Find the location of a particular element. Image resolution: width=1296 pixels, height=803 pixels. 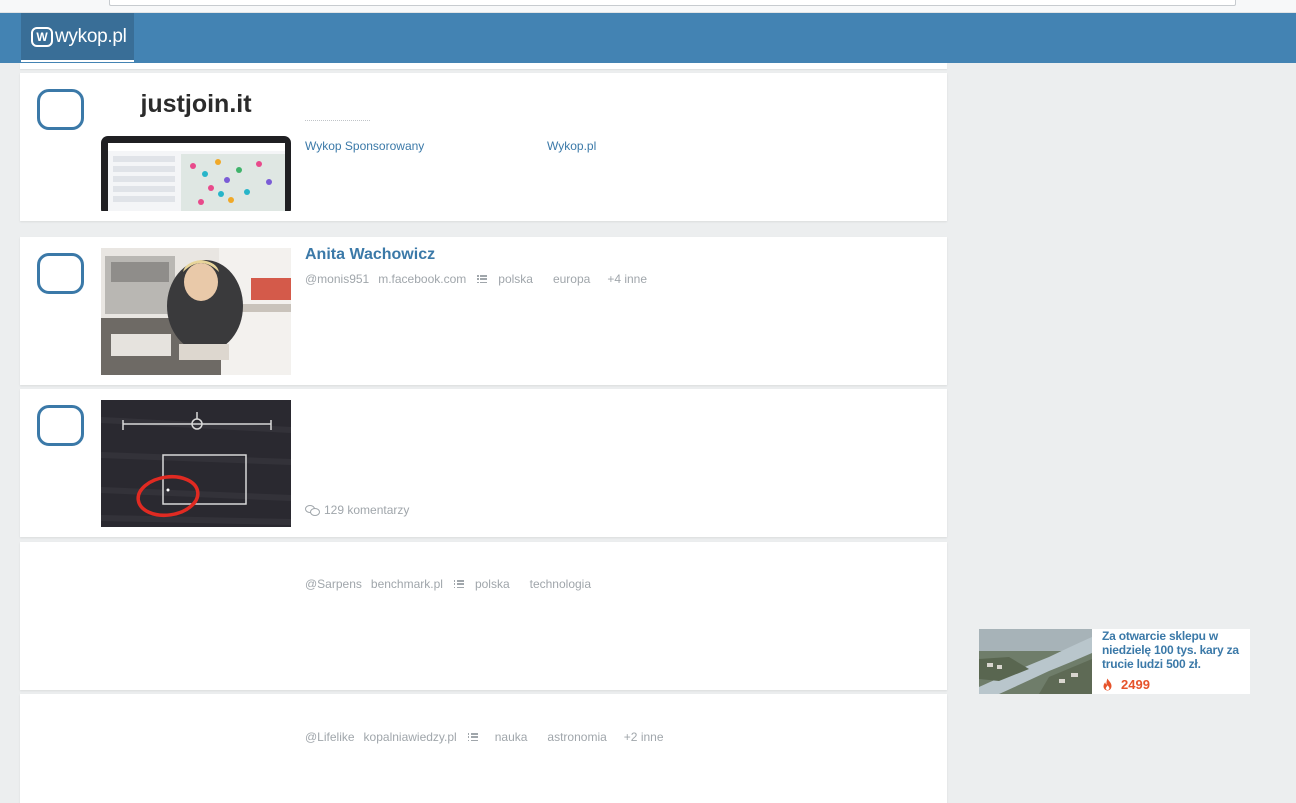

author-link: @monis951 is located at coordinates (337, 279).